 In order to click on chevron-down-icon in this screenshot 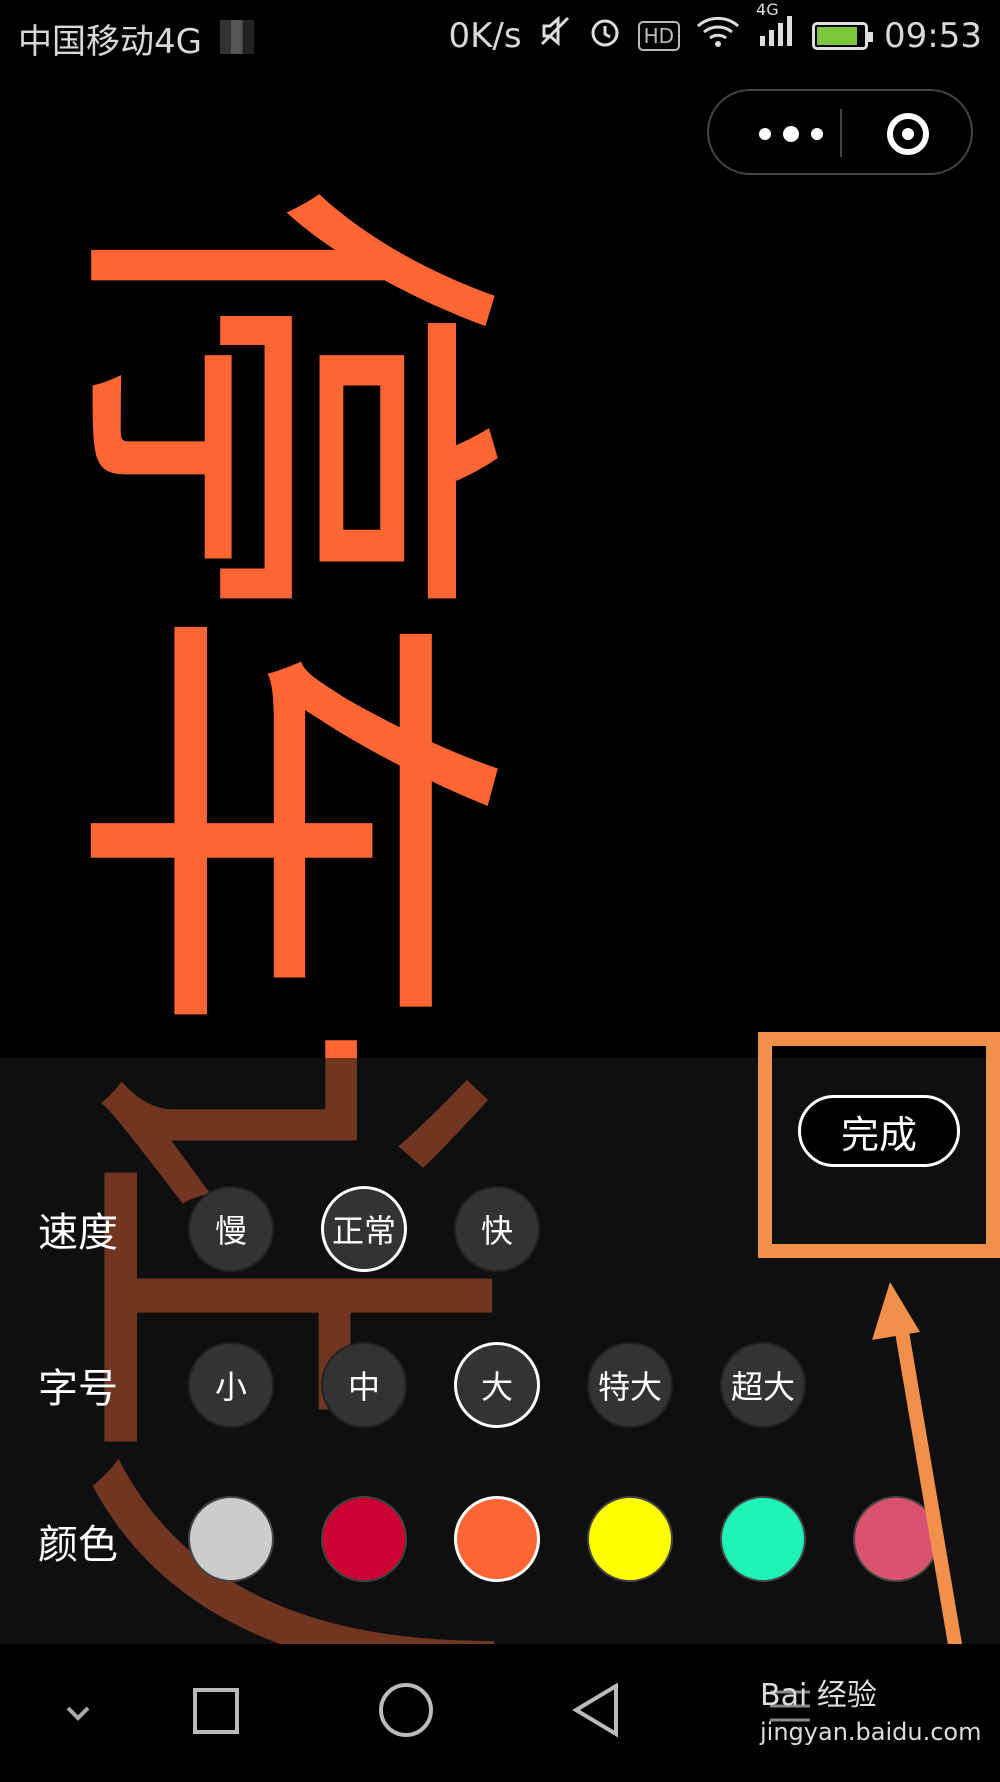, I will do `click(78, 1713)`.